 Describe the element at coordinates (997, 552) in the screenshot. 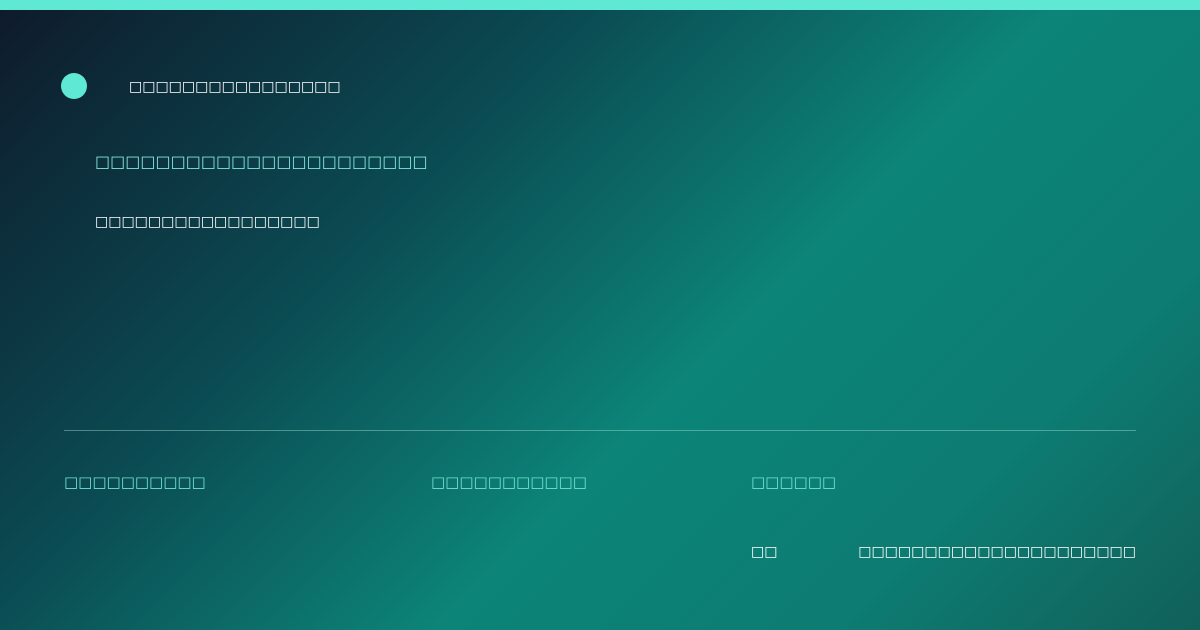

I see `footer-row-value: □□□□□□□□□□□□□□□□□□□□□` at that location.